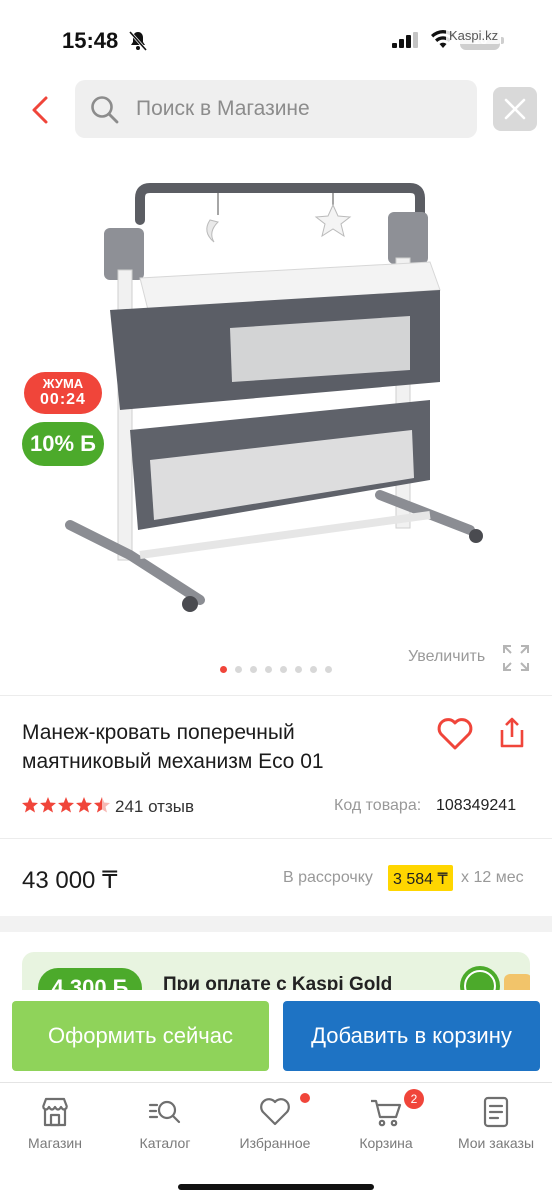 The width and height of the screenshot is (552, 1200). What do you see at coordinates (90, 40) in the screenshot?
I see `status-time: 15:48` at bounding box center [90, 40].